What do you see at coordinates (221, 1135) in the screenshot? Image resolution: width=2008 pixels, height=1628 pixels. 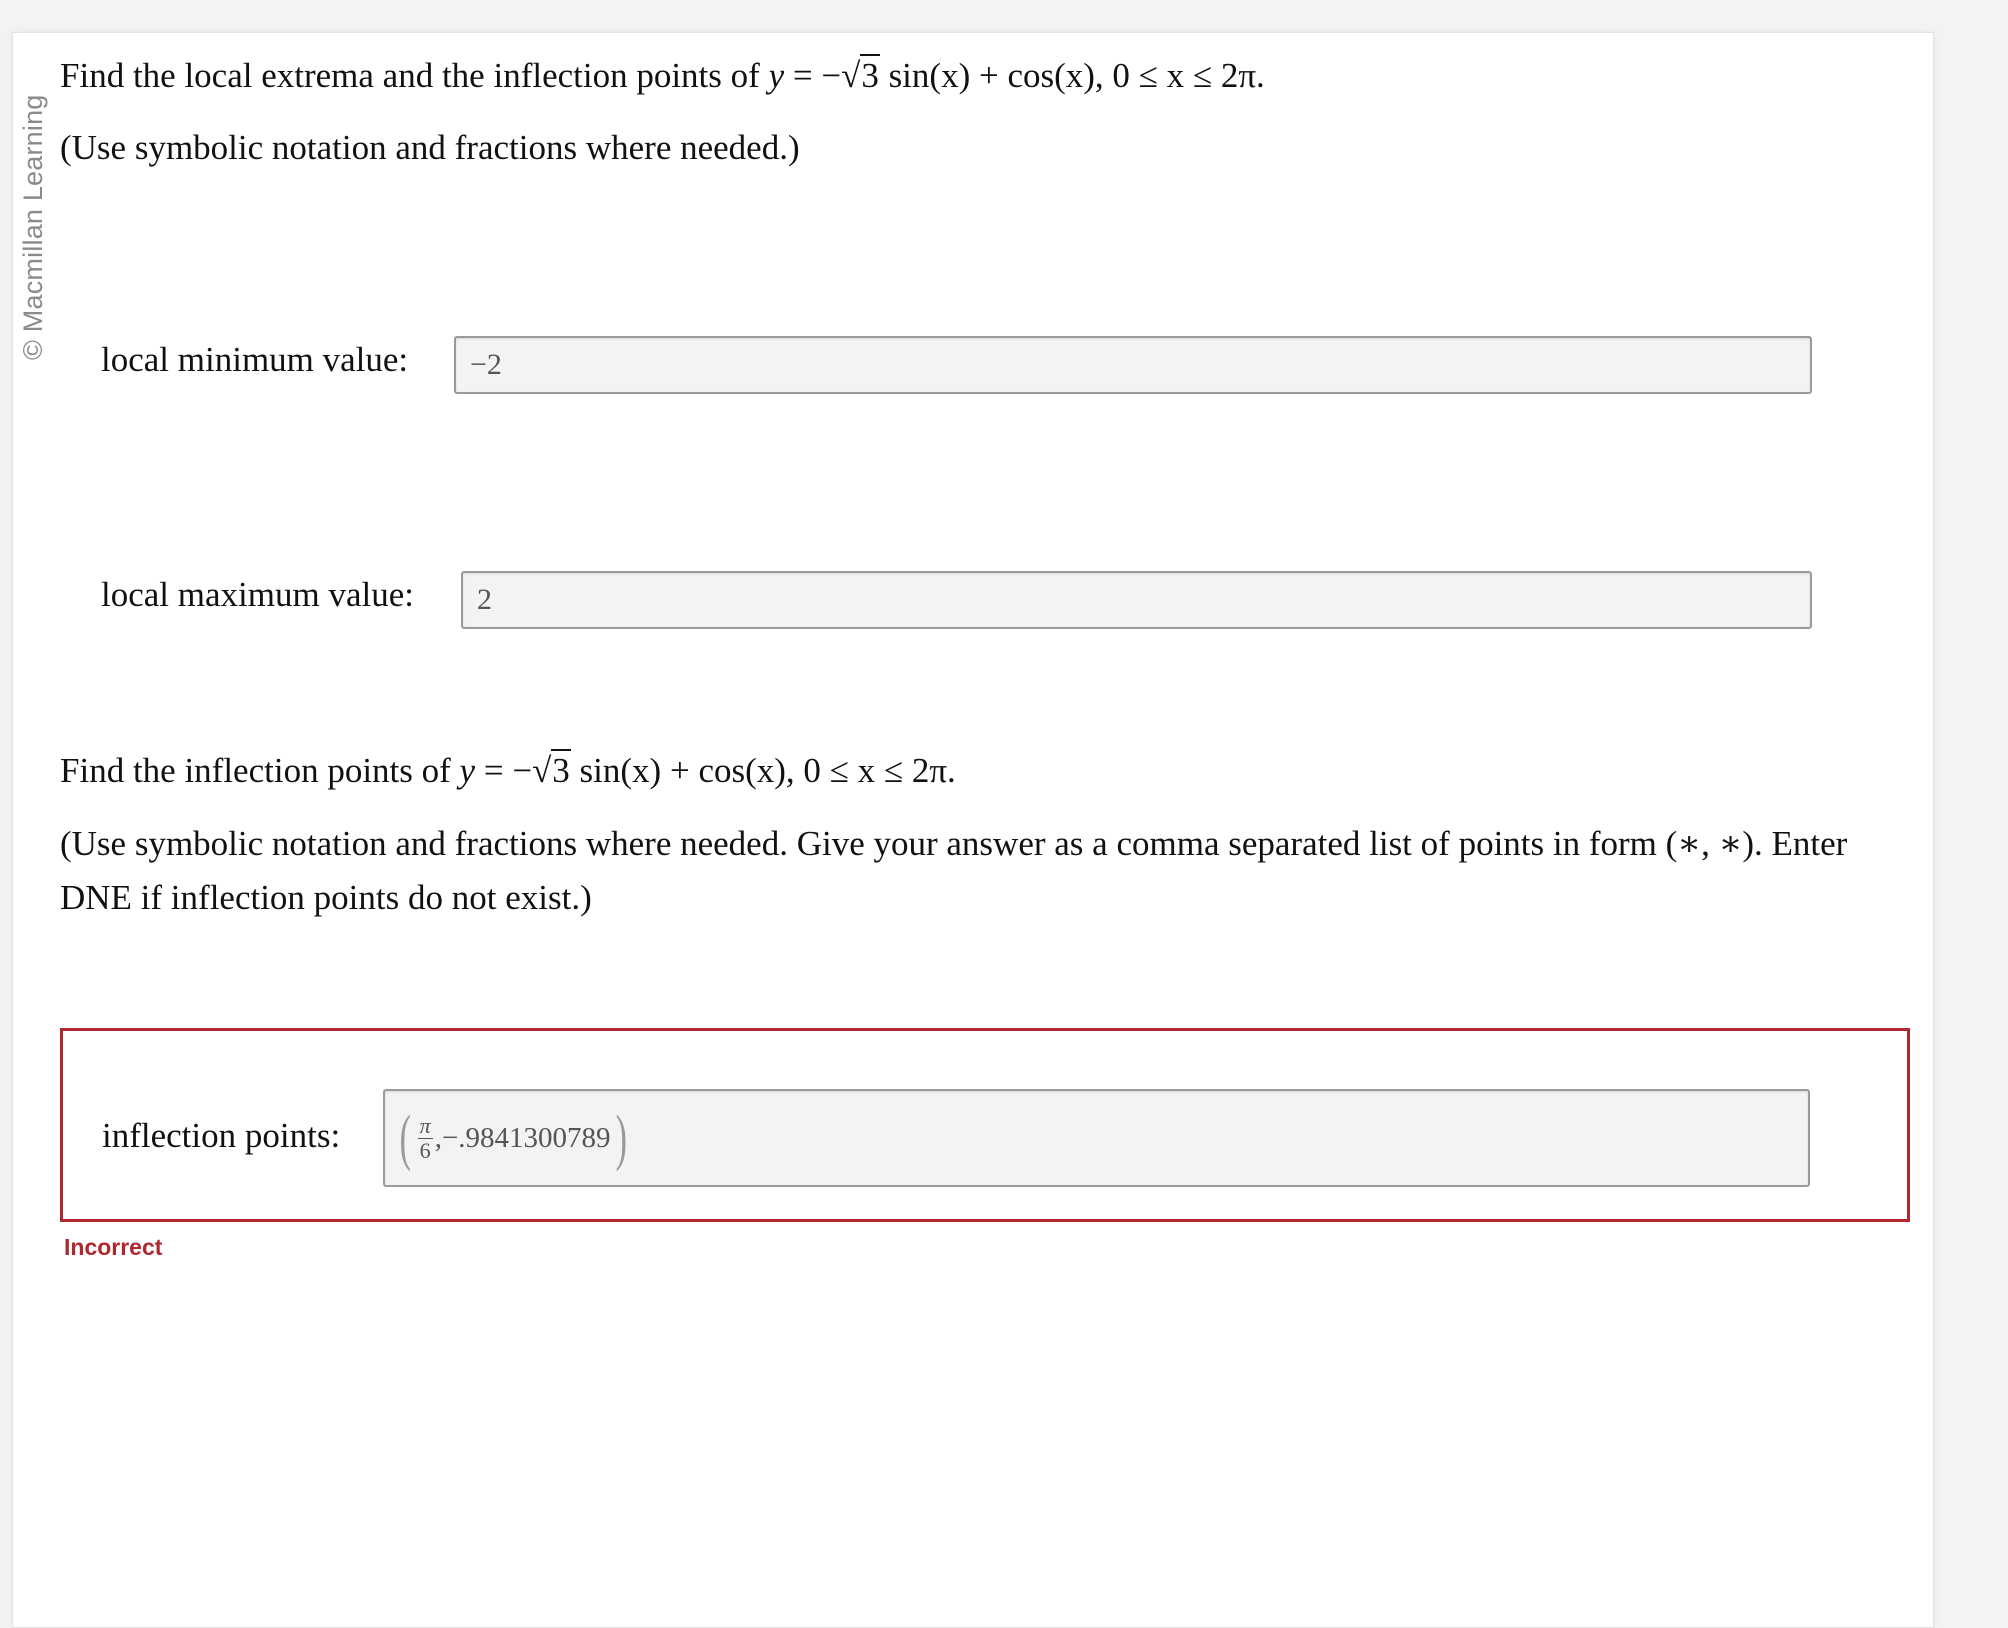 I see `inflection-points-label: inflection points:` at bounding box center [221, 1135].